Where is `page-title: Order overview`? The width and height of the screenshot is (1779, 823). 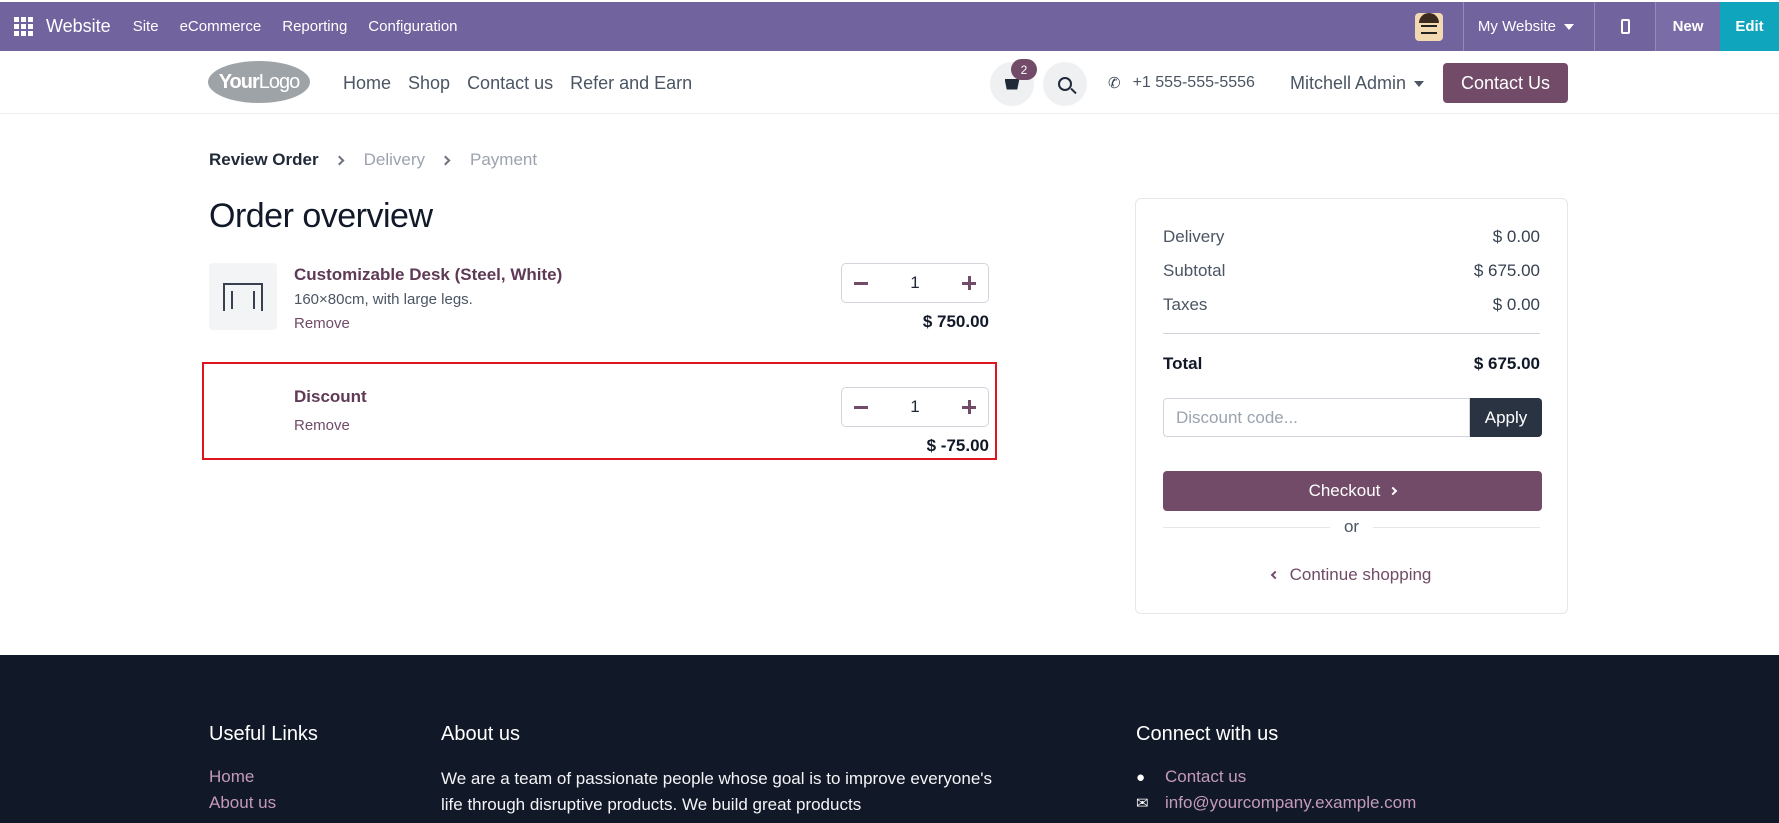
page-title: Order overview is located at coordinates (321, 216).